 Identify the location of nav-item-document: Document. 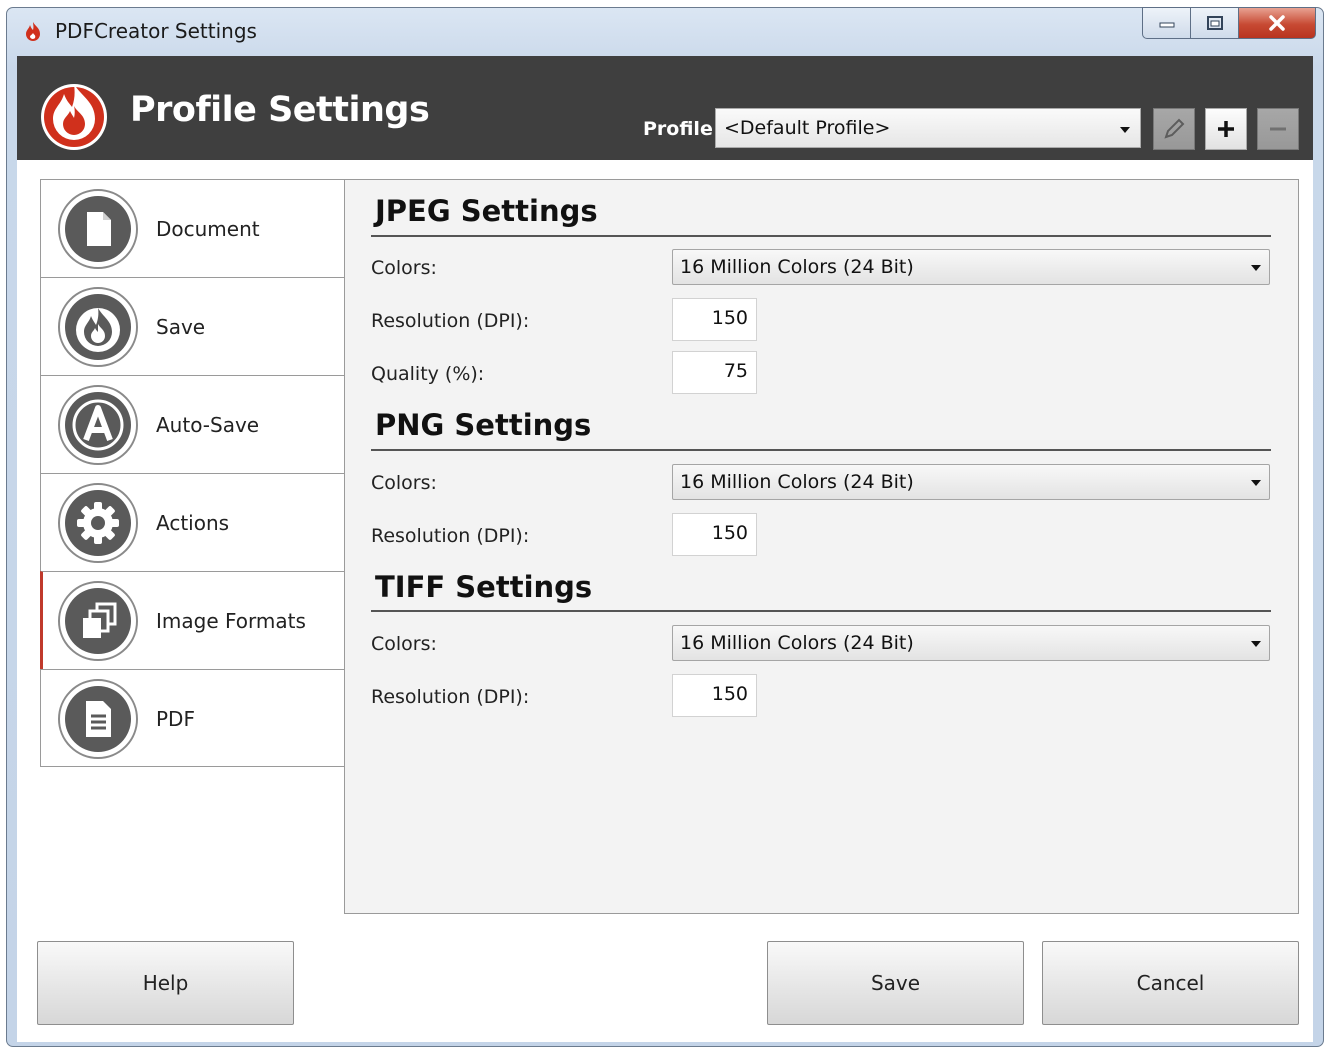
(192, 228).